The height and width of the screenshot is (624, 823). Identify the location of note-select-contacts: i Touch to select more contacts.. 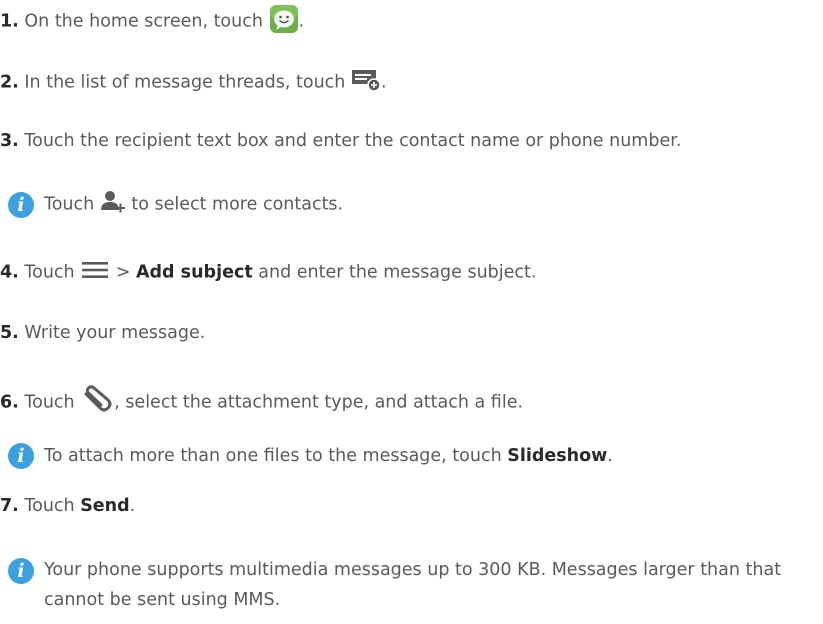
(175, 204).